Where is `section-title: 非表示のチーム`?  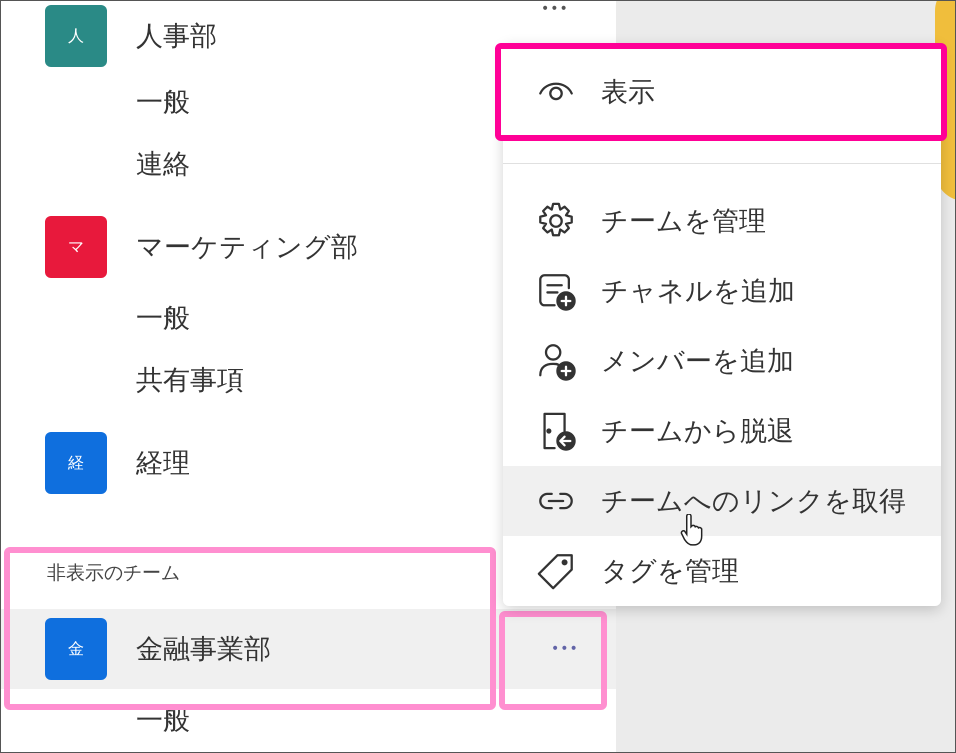
section-title: 非表示のチーム is located at coordinates (113, 573).